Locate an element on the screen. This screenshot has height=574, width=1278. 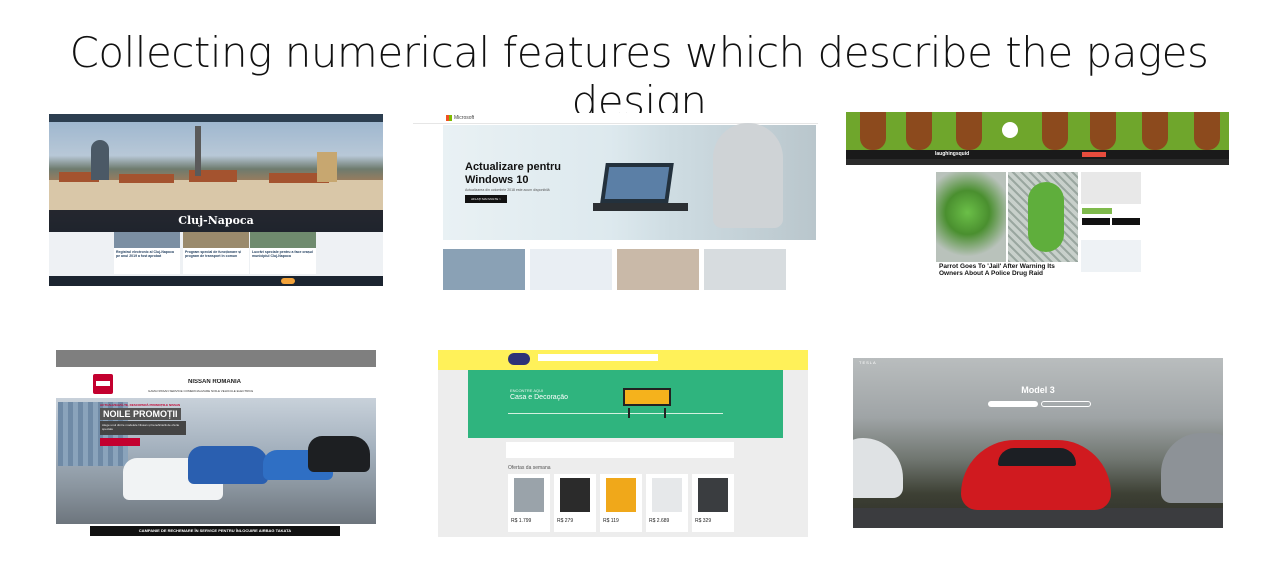
site-name: NISSAN ROMÂNIA is located at coordinates (215, 382).